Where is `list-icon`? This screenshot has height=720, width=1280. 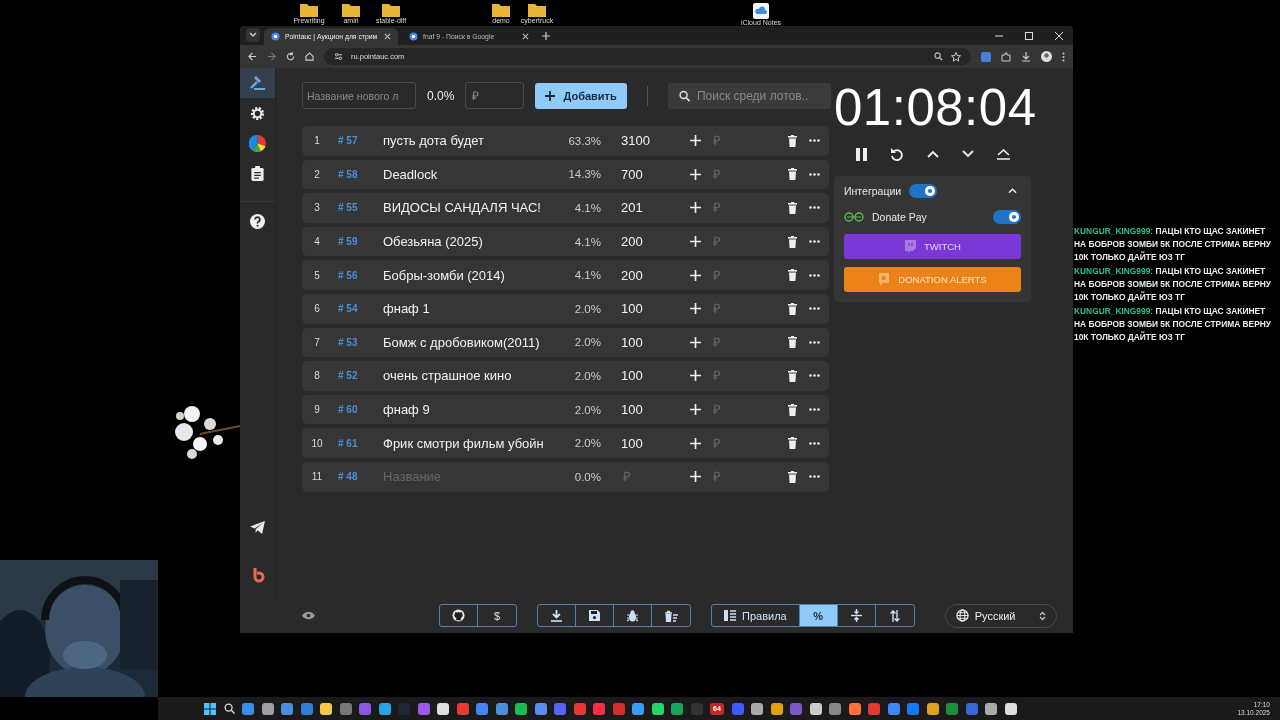
list-icon is located at coordinates (730, 615).